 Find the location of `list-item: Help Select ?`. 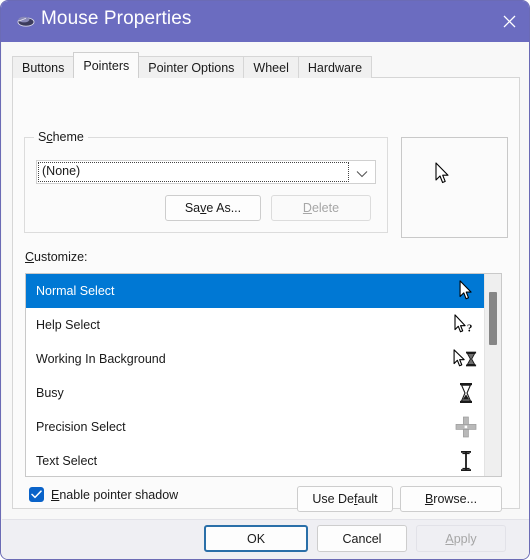

list-item: Help Select ? is located at coordinates (255, 325).